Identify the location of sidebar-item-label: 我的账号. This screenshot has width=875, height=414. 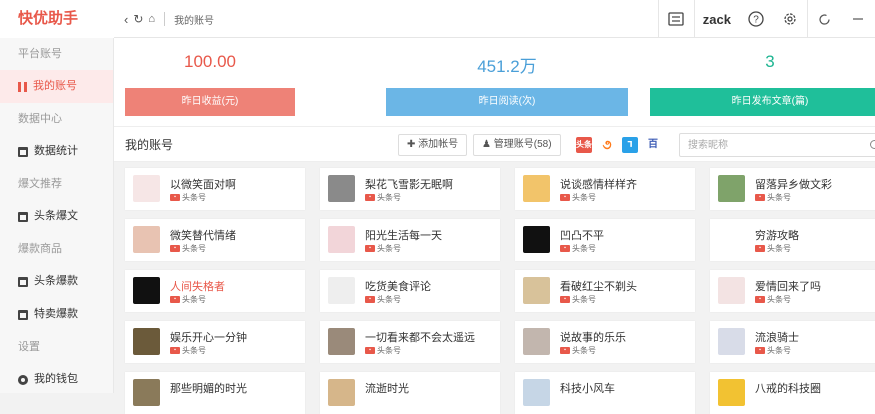
(55, 86).